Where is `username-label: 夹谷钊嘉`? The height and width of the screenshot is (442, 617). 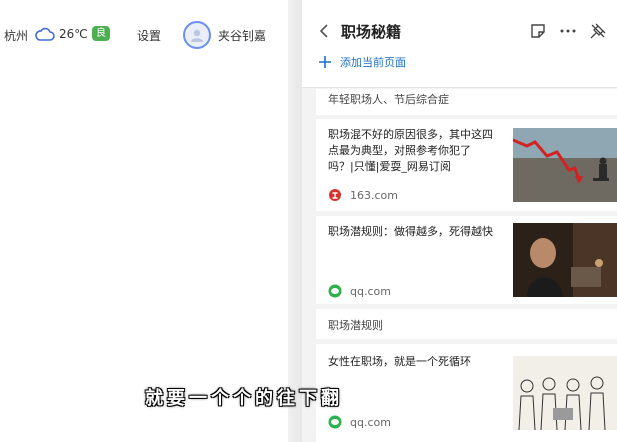
username-label: 夹谷钊嘉 is located at coordinates (242, 35).